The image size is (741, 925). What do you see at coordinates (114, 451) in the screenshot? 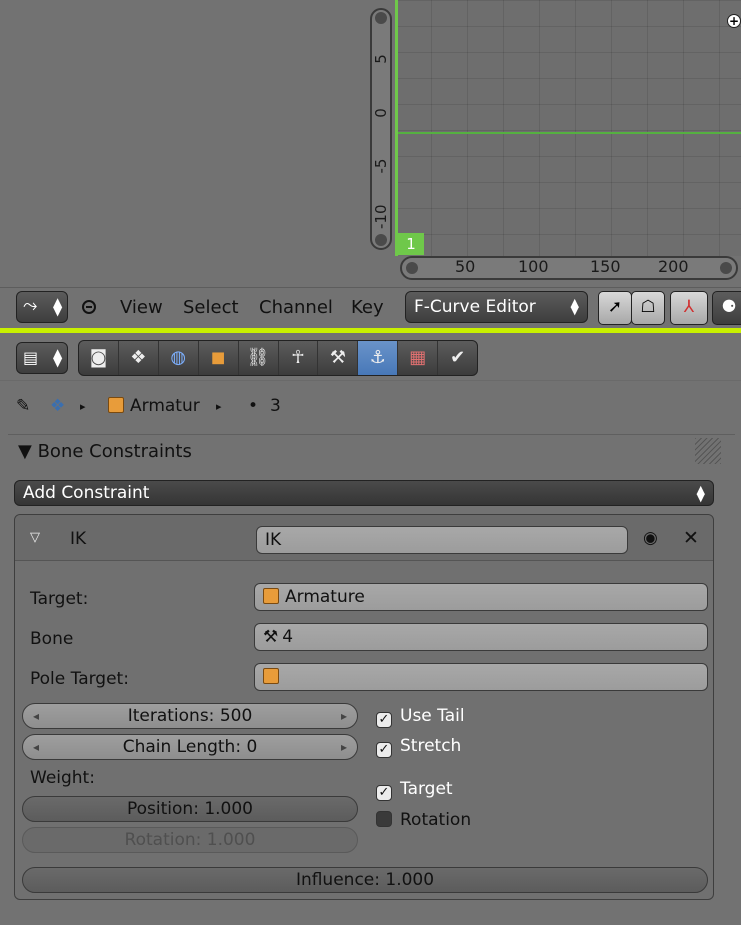
I see `panel-title: Bone Constraints` at bounding box center [114, 451].